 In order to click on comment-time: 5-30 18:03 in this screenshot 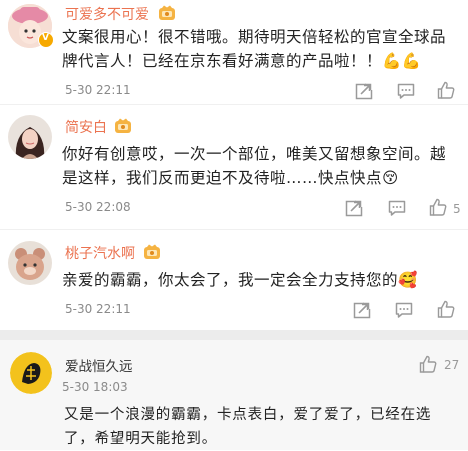, I will do `click(95, 387)`.